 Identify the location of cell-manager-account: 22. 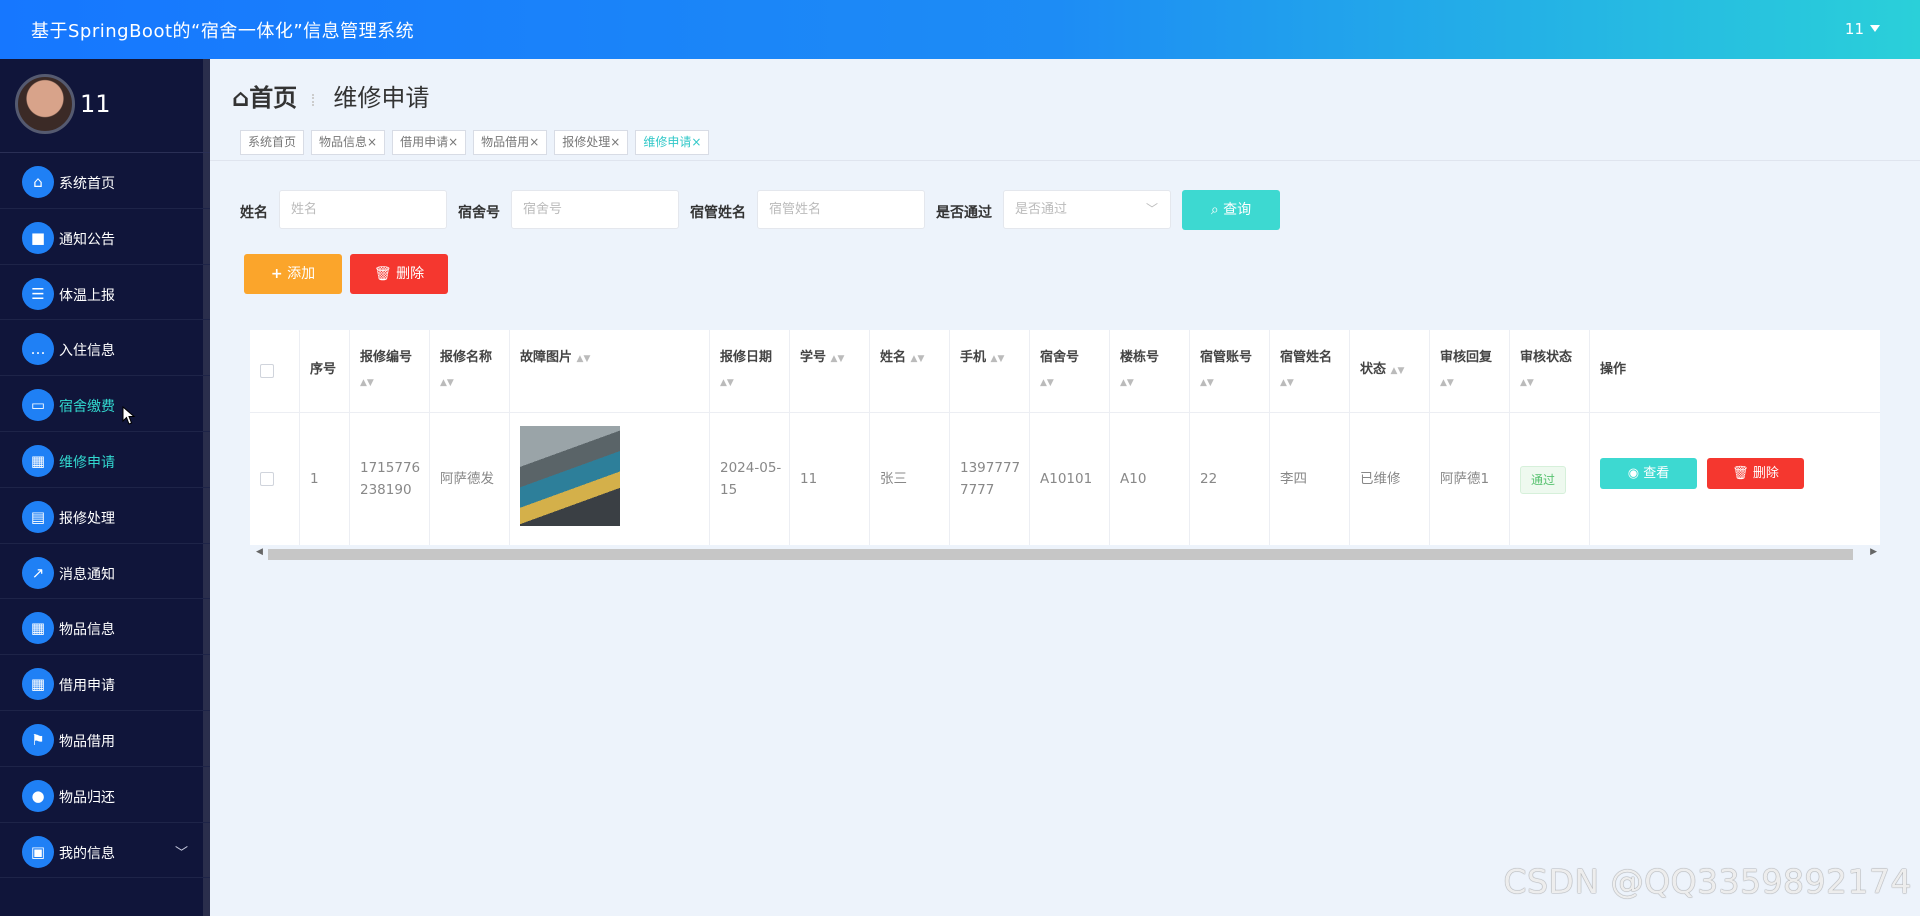
(1230, 479).